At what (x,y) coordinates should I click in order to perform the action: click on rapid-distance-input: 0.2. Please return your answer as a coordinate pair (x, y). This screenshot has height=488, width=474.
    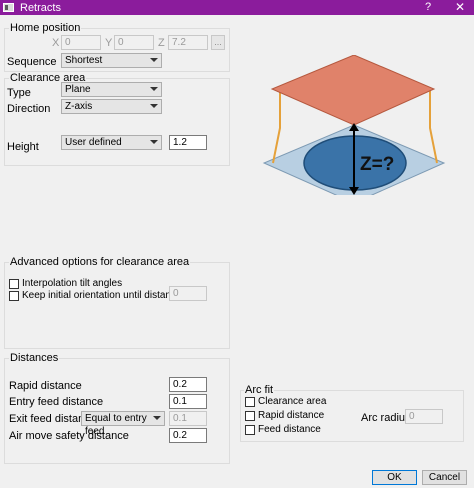
    Looking at the image, I should click on (188, 384).